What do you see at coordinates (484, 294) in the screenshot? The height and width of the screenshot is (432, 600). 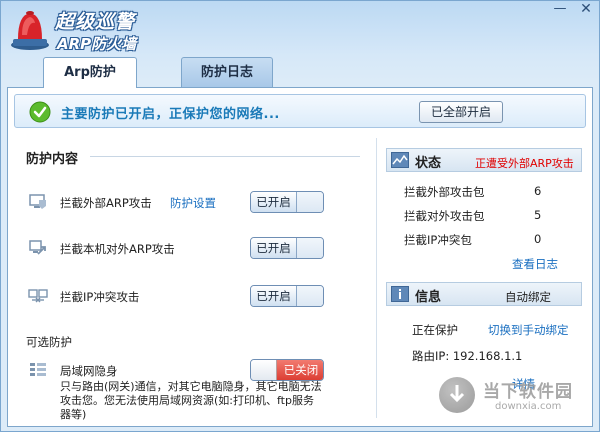 I see `info-header: 信息 自动绑定` at bounding box center [484, 294].